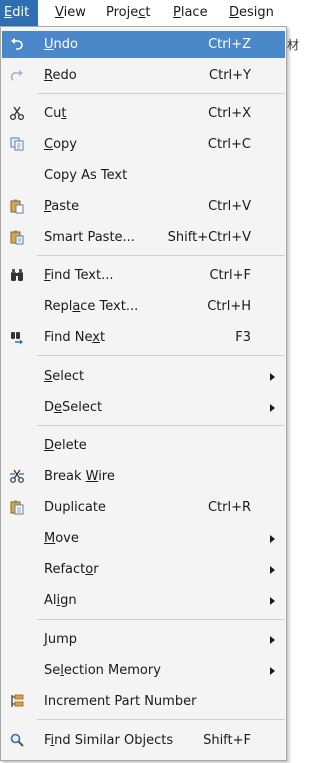 The height and width of the screenshot is (763, 320). What do you see at coordinates (17, 275) in the screenshot?
I see `binoculars-icon` at bounding box center [17, 275].